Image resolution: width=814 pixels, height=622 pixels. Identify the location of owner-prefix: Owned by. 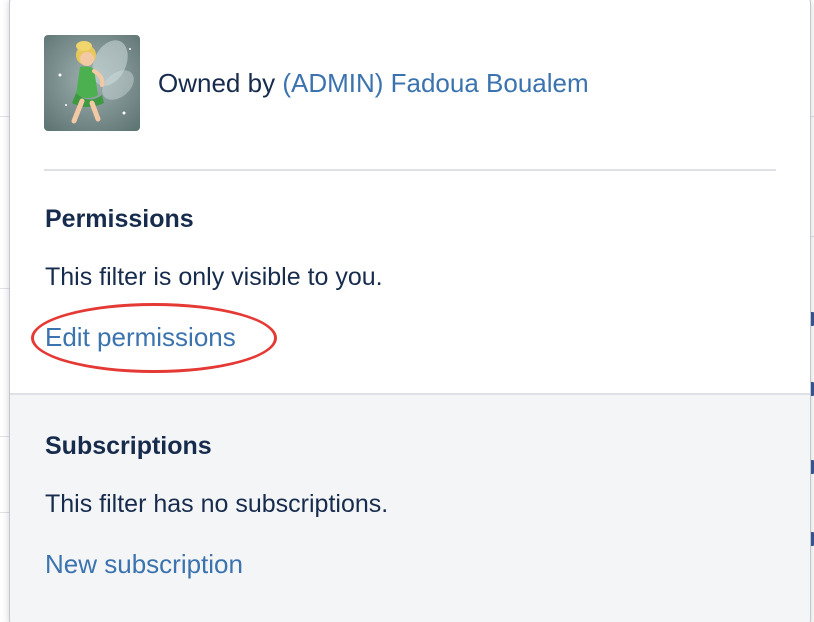
(217, 82).